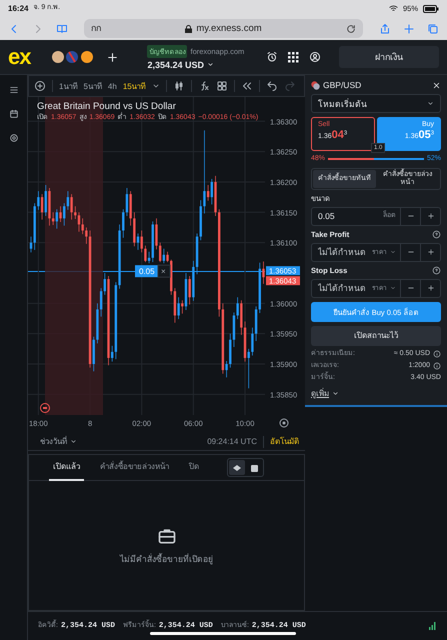 The image size is (447, 640). What do you see at coordinates (66, 467) in the screenshot?
I see `positions-tab: เปิดแล้ว` at bounding box center [66, 467].